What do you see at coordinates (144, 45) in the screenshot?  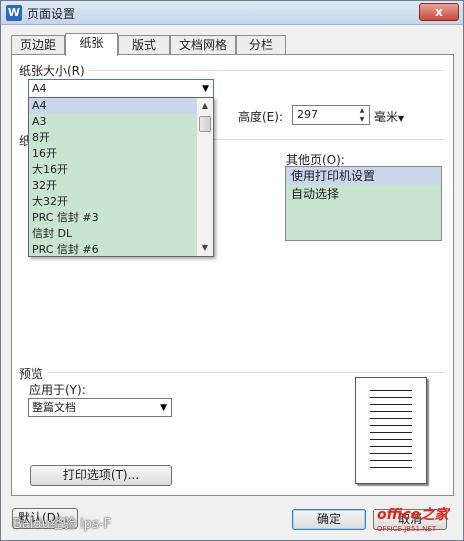 I see `tab-layout: 版式` at bounding box center [144, 45].